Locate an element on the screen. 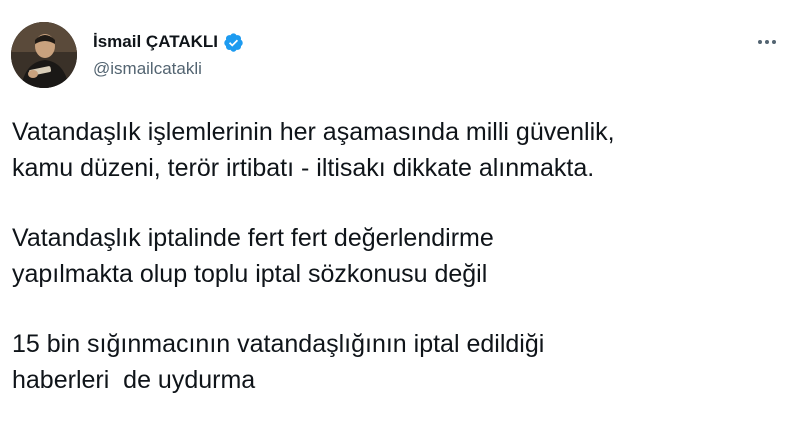 The width and height of the screenshot is (800, 432). author-handle: @ismailcatakli is located at coordinates (147, 69).